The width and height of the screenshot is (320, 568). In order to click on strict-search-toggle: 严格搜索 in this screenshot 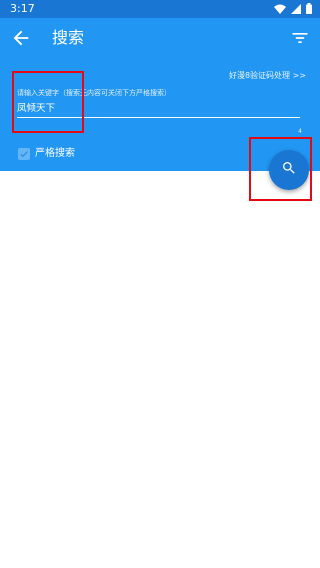, I will do `click(46, 153)`.